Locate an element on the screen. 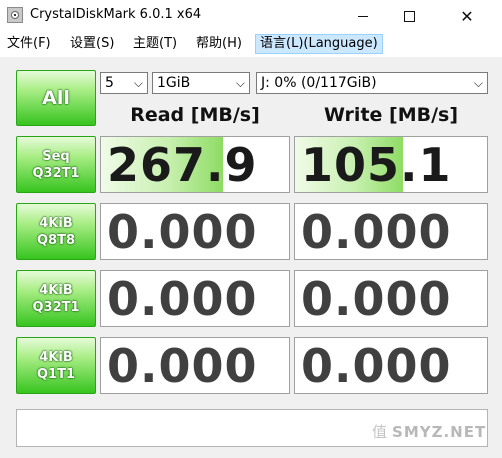 The image size is (502, 458). minimize-button is located at coordinates (363, 16).